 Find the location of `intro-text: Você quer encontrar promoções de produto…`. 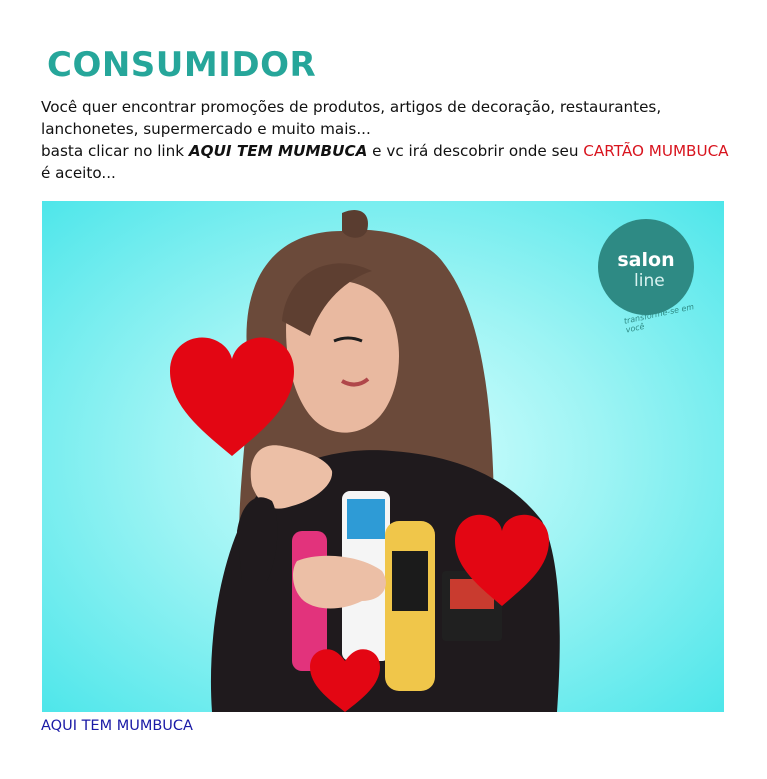

intro-text: Você quer encontrar promoções de produto… is located at coordinates (386, 140).